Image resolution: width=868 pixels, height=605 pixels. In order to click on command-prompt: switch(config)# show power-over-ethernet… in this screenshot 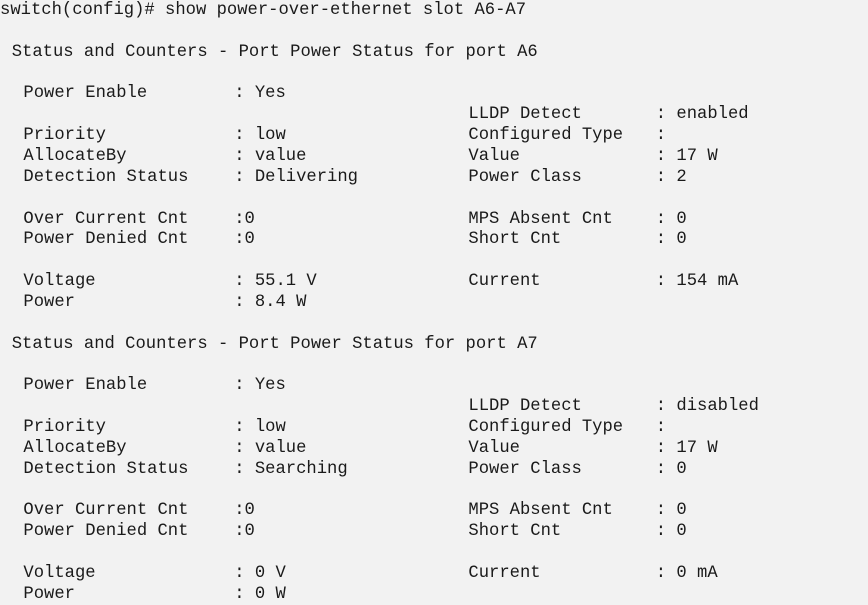, I will do `click(263, 10)`.